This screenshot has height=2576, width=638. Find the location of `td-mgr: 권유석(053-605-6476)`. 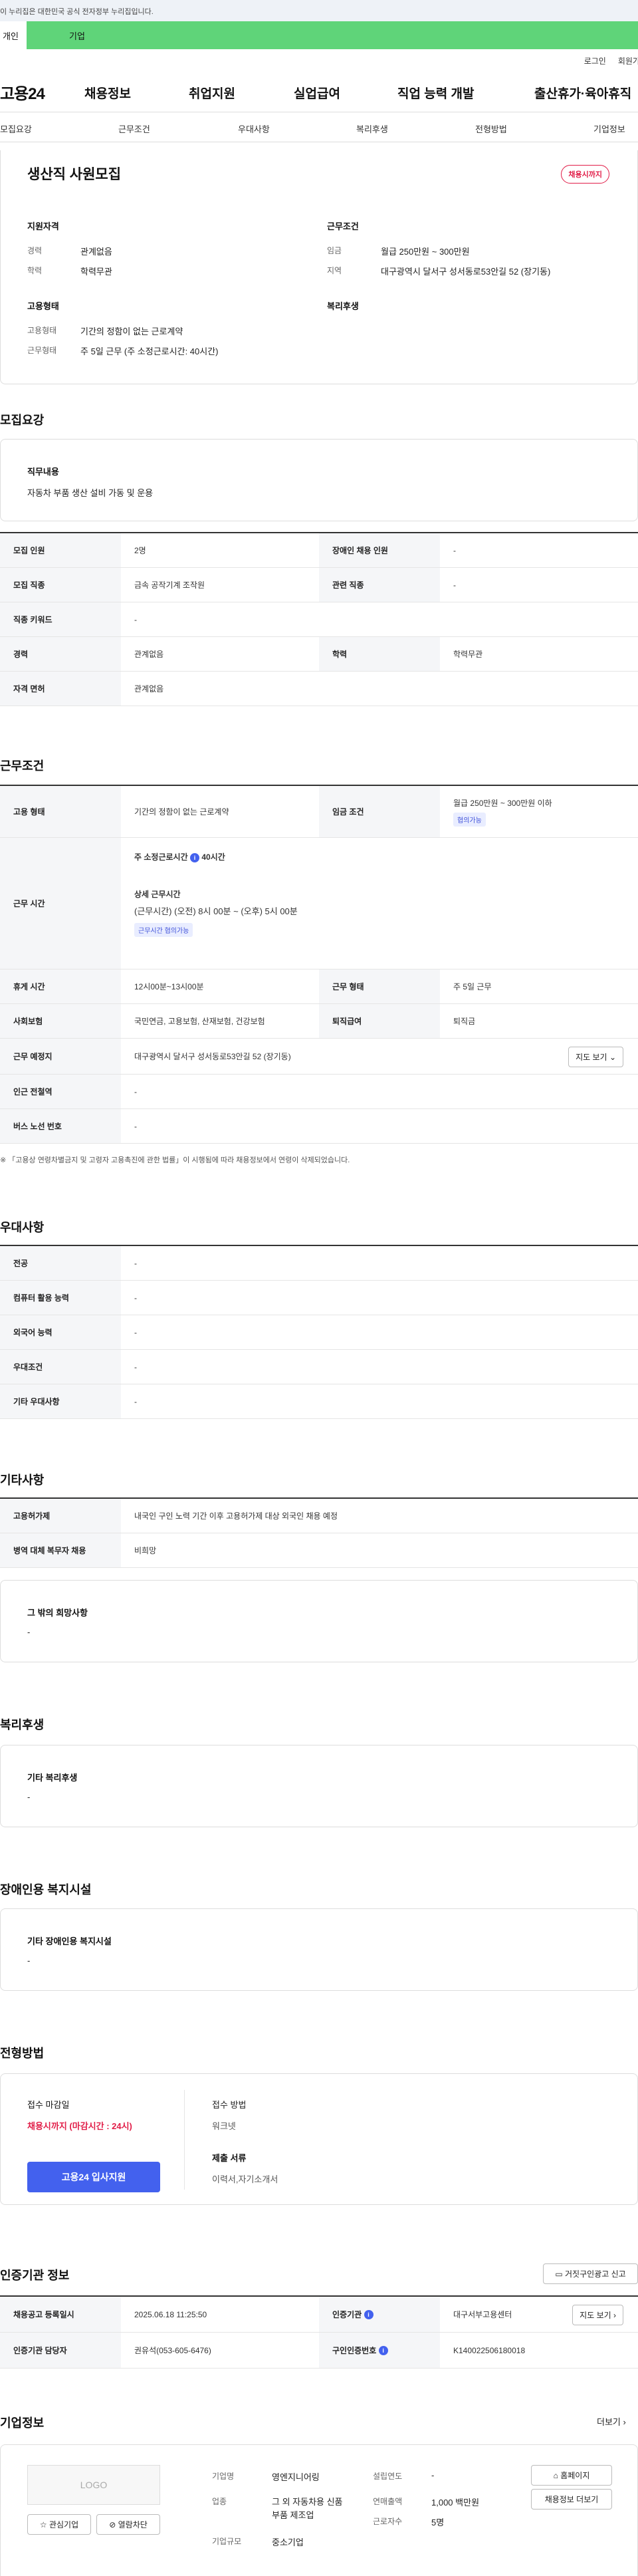

td-mgr: 권유석(053-605-6476) is located at coordinates (173, 2350).